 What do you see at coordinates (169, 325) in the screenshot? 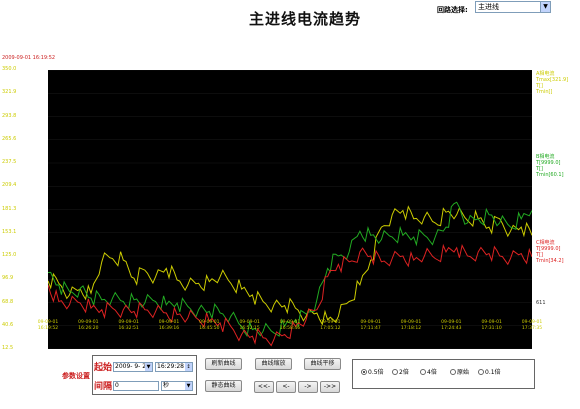
I see `x-tick-label: 09-09-01 16:39:16` at bounding box center [169, 325].